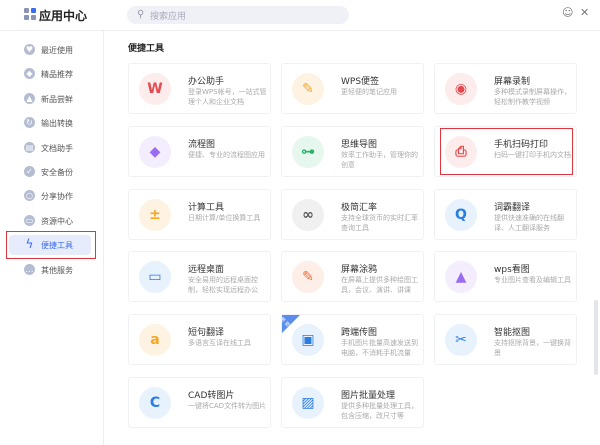 The width and height of the screenshot is (600, 445). I want to click on flowchart-icon: ◆, so click(155, 151).